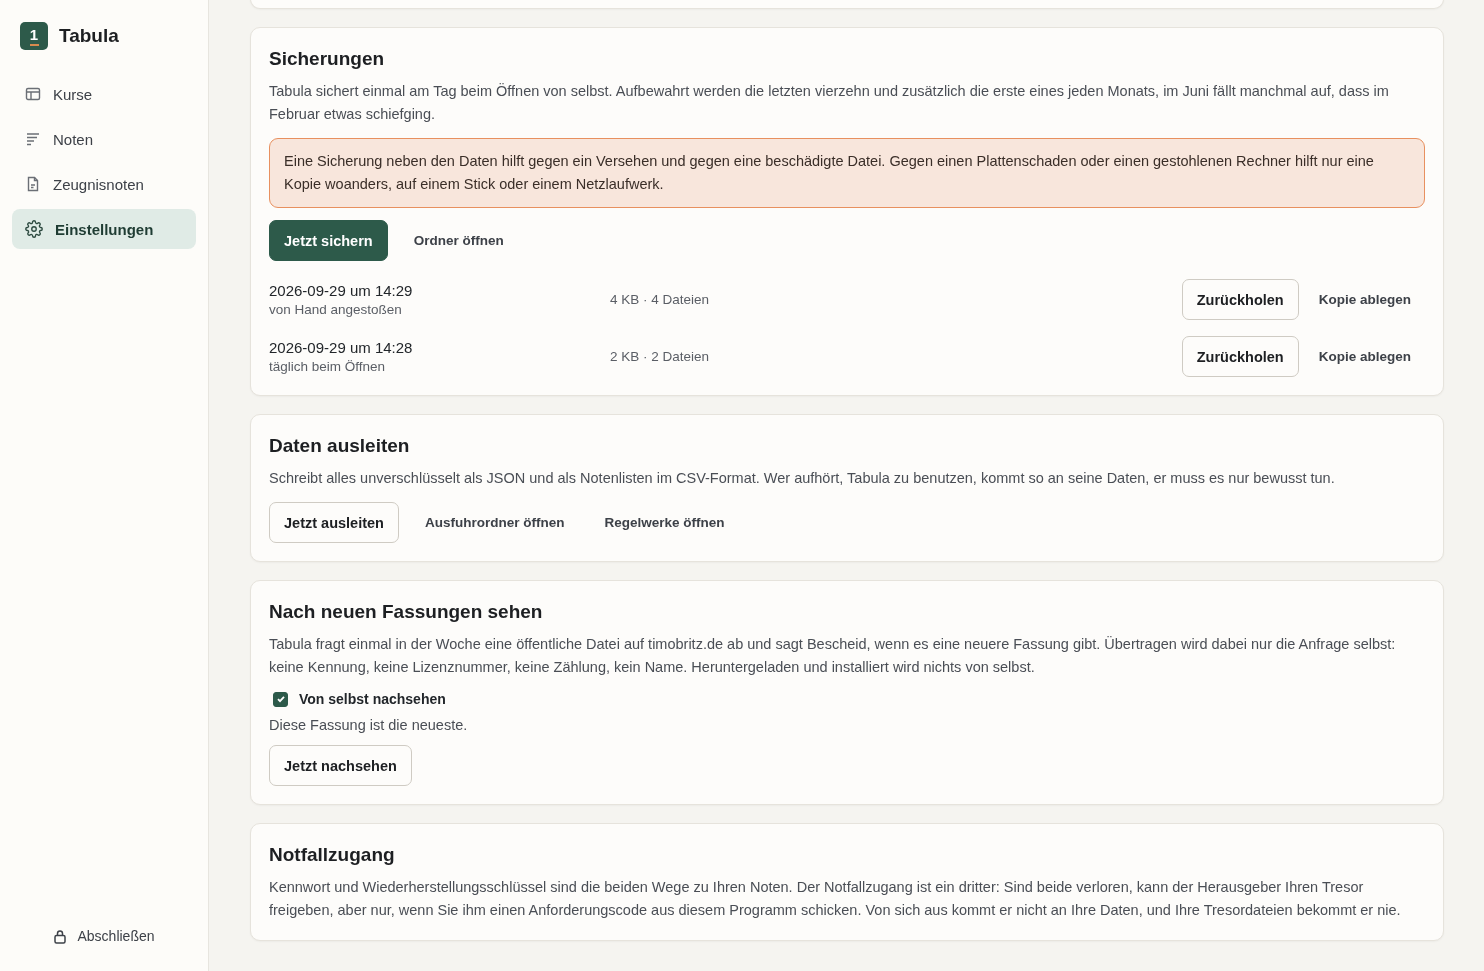 The height and width of the screenshot is (971, 1484). I want to click on section-description: Schreibt alles unverschlüsselt als JSON und als Notenlisten im CSV-Format. Wer aufhört, Tabula zu benutzen, kommt so an seine Daten, er muss es nur bewusst tun., so click(802, 478).